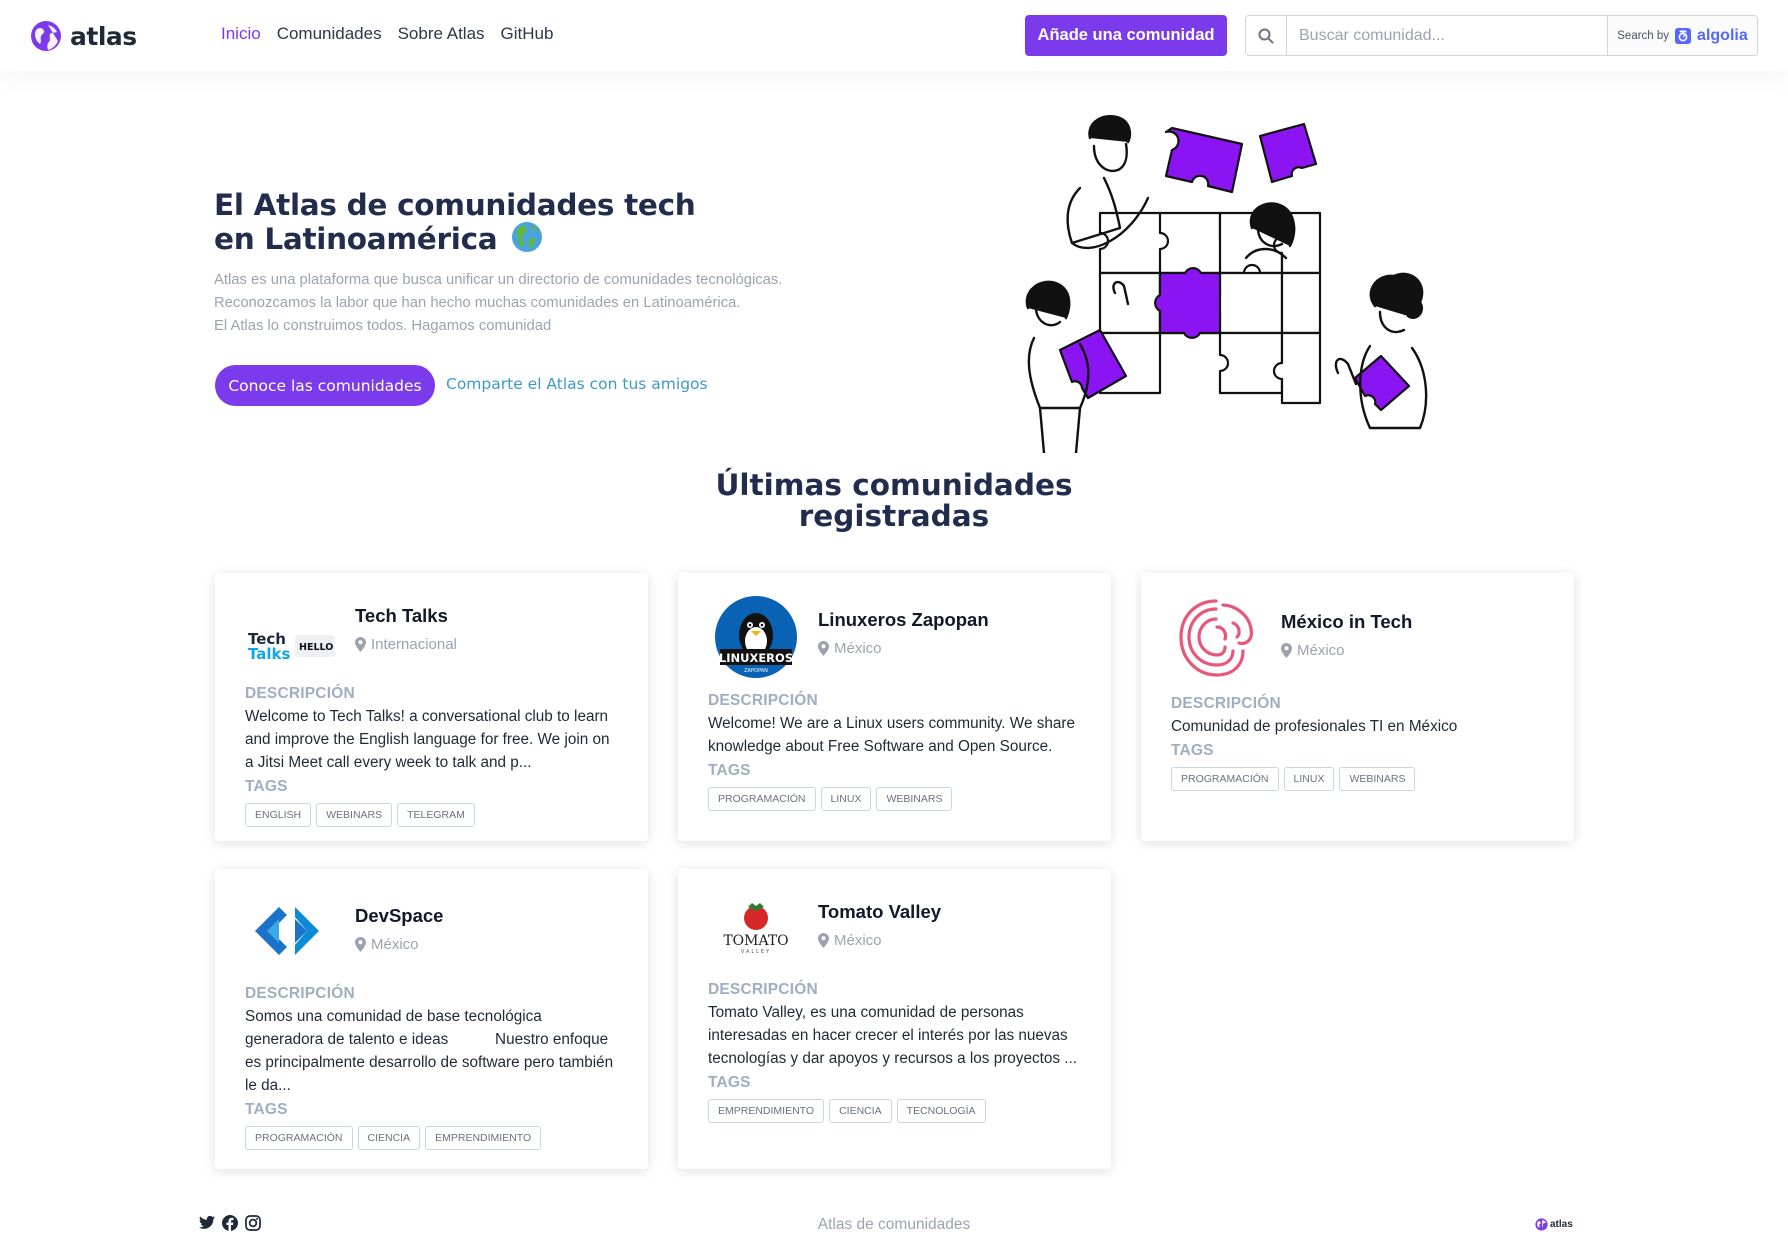 Image resolution: width=1788 pixels, height=1254 pixels. I want to click on puzzle-people-illustration, so click(1226, 284).